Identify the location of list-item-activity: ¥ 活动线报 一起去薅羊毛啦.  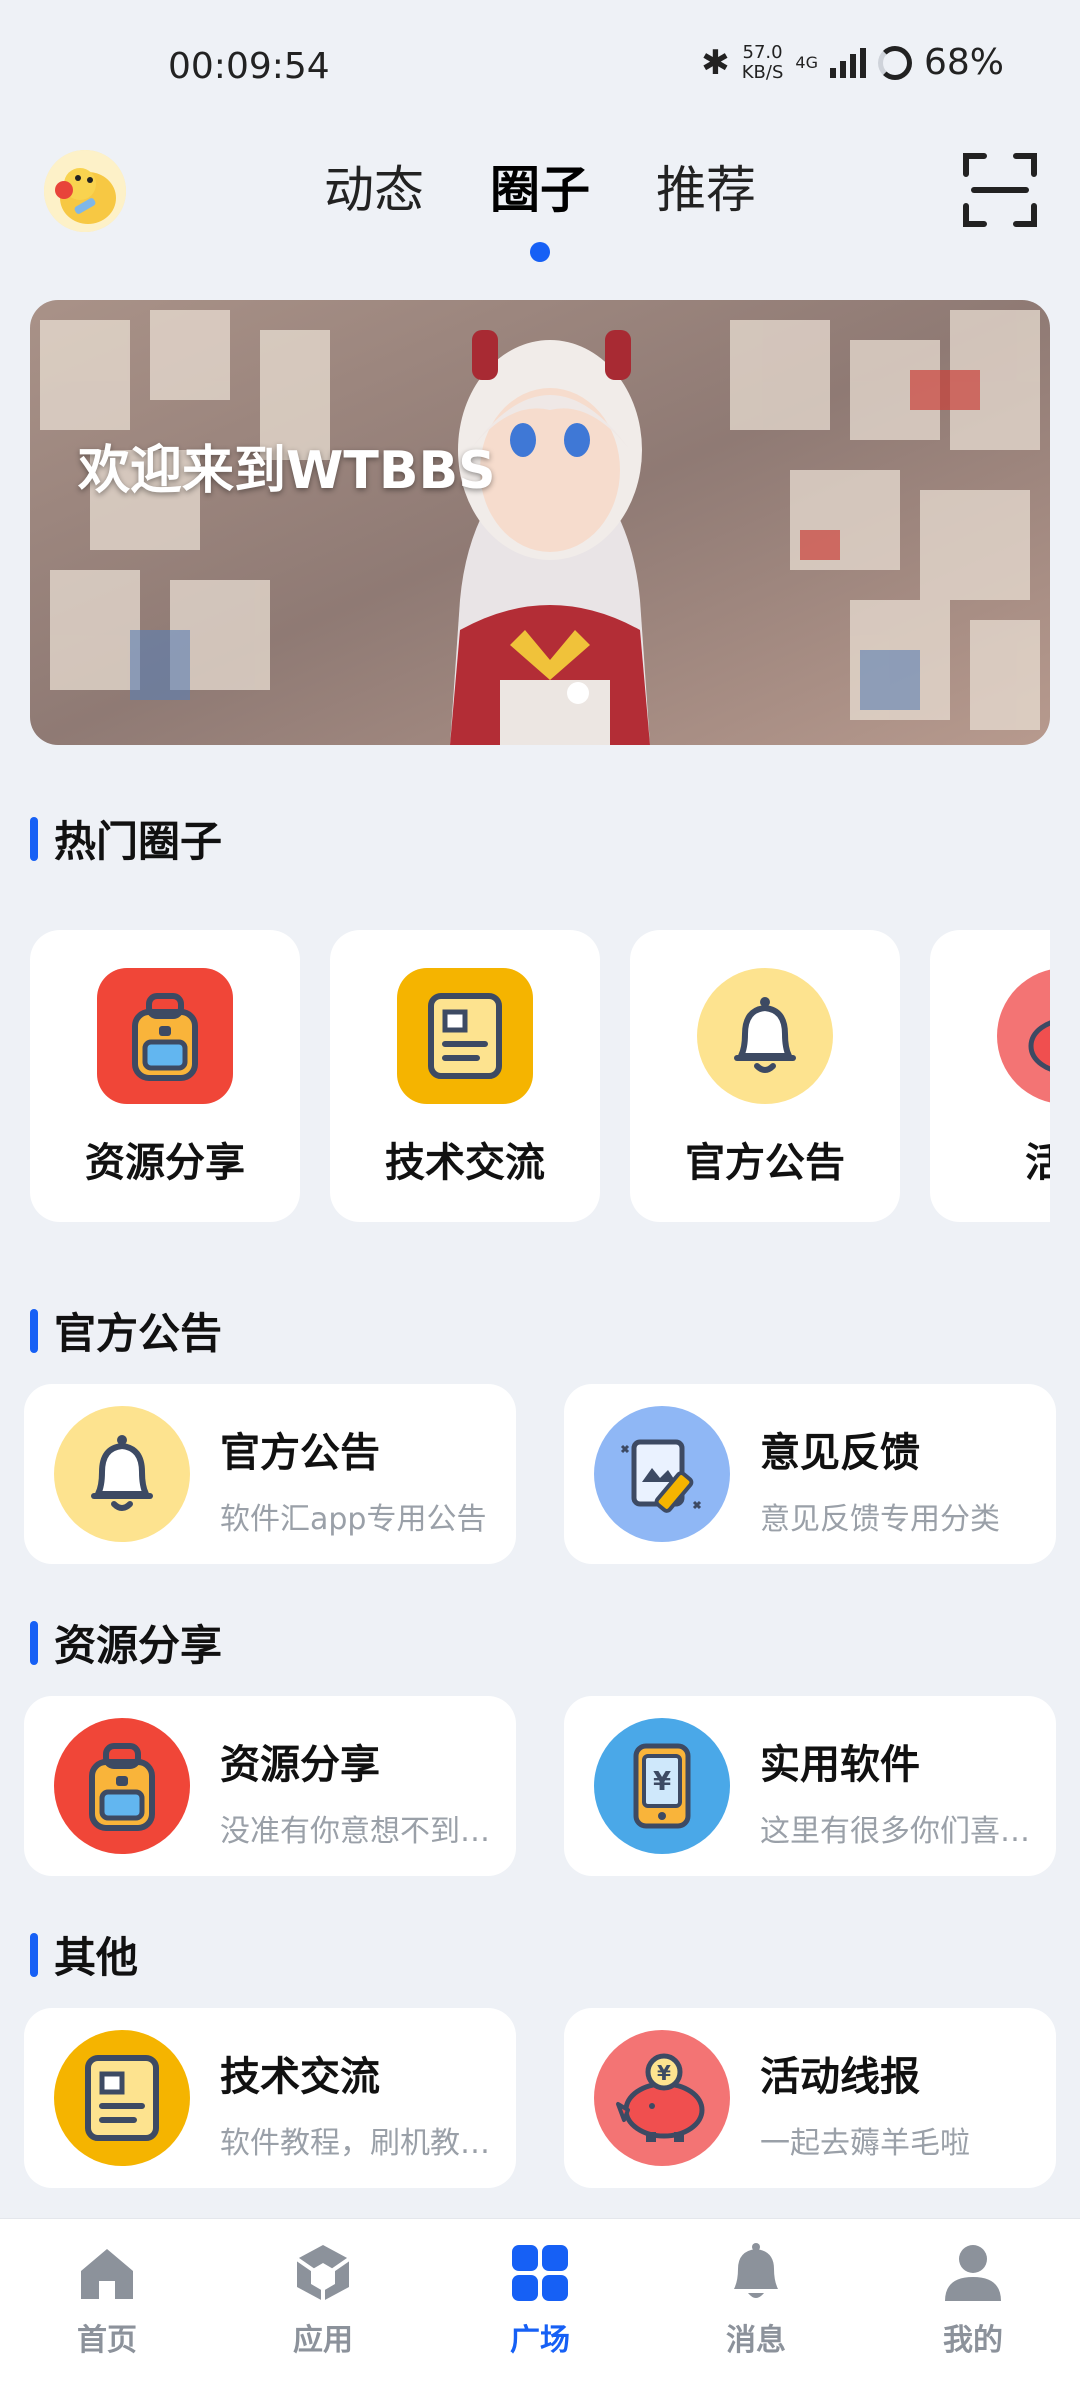
(810, 2098).